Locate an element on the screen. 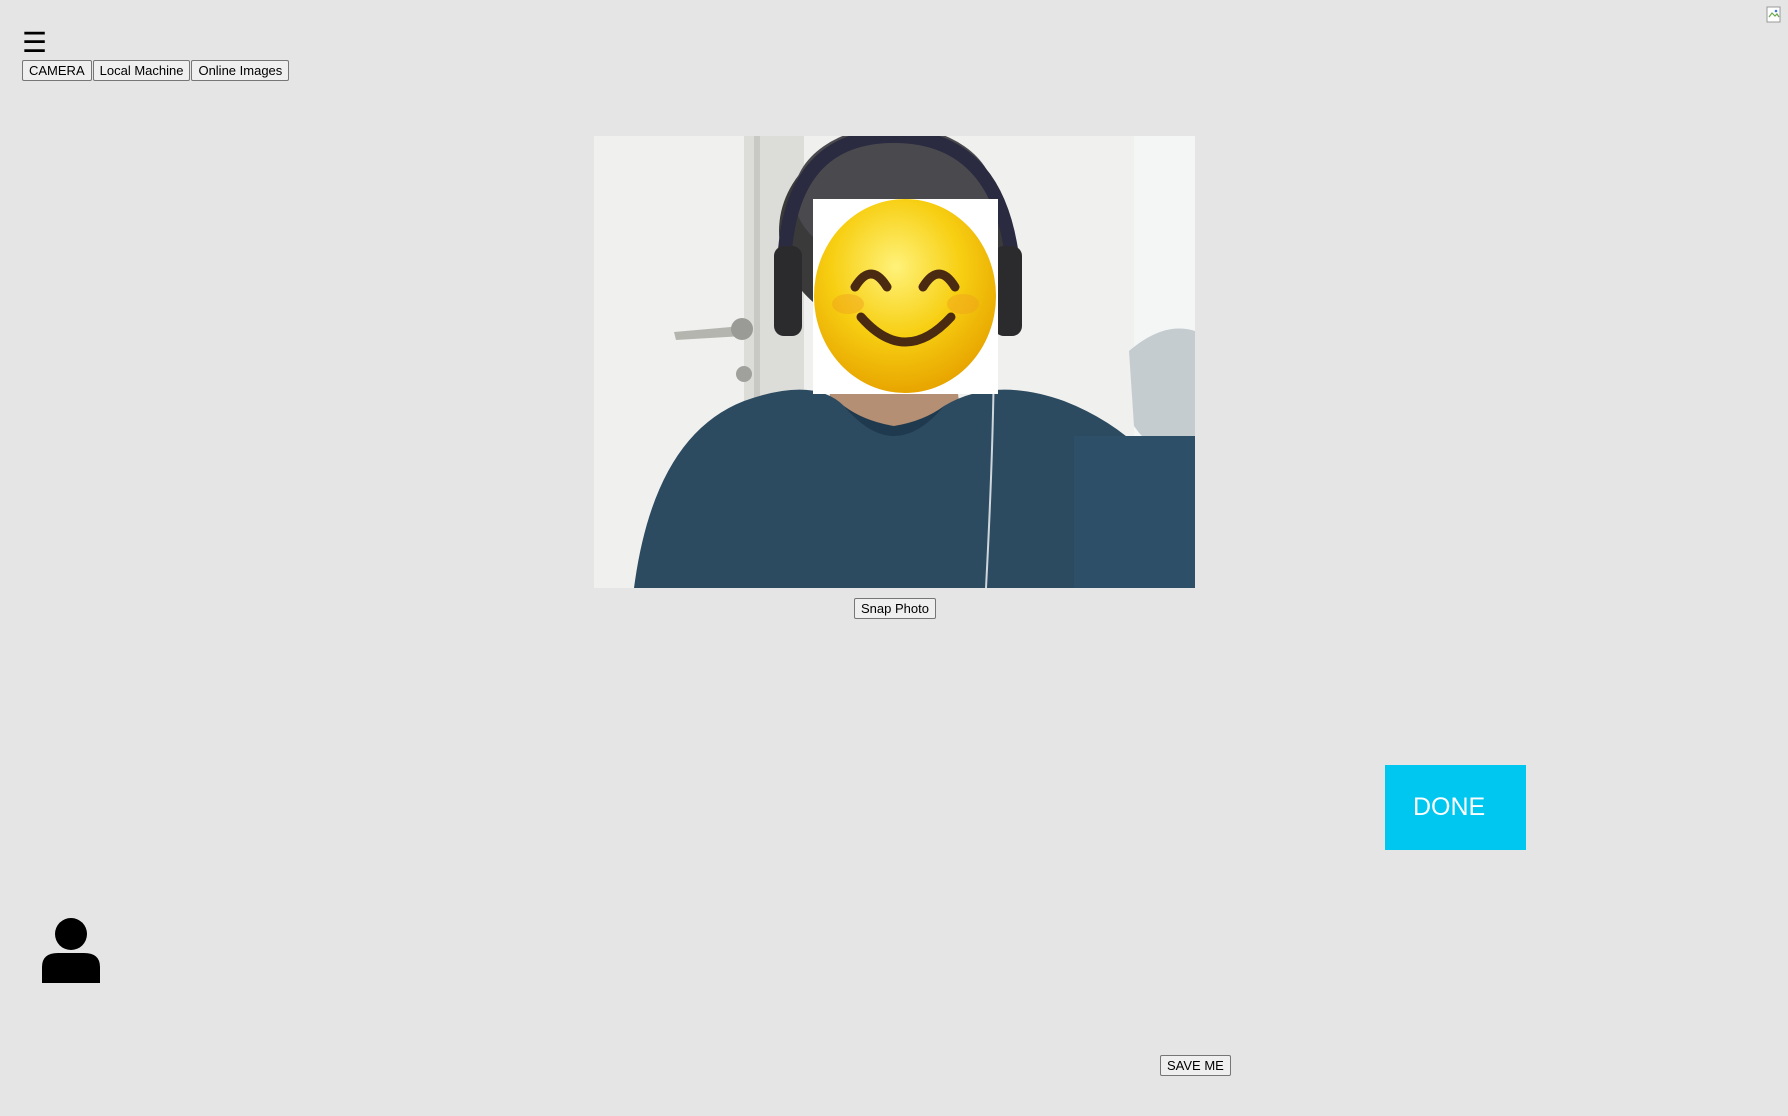  snap-photo-button: Snap Photo is located at coordinates (895, 608).